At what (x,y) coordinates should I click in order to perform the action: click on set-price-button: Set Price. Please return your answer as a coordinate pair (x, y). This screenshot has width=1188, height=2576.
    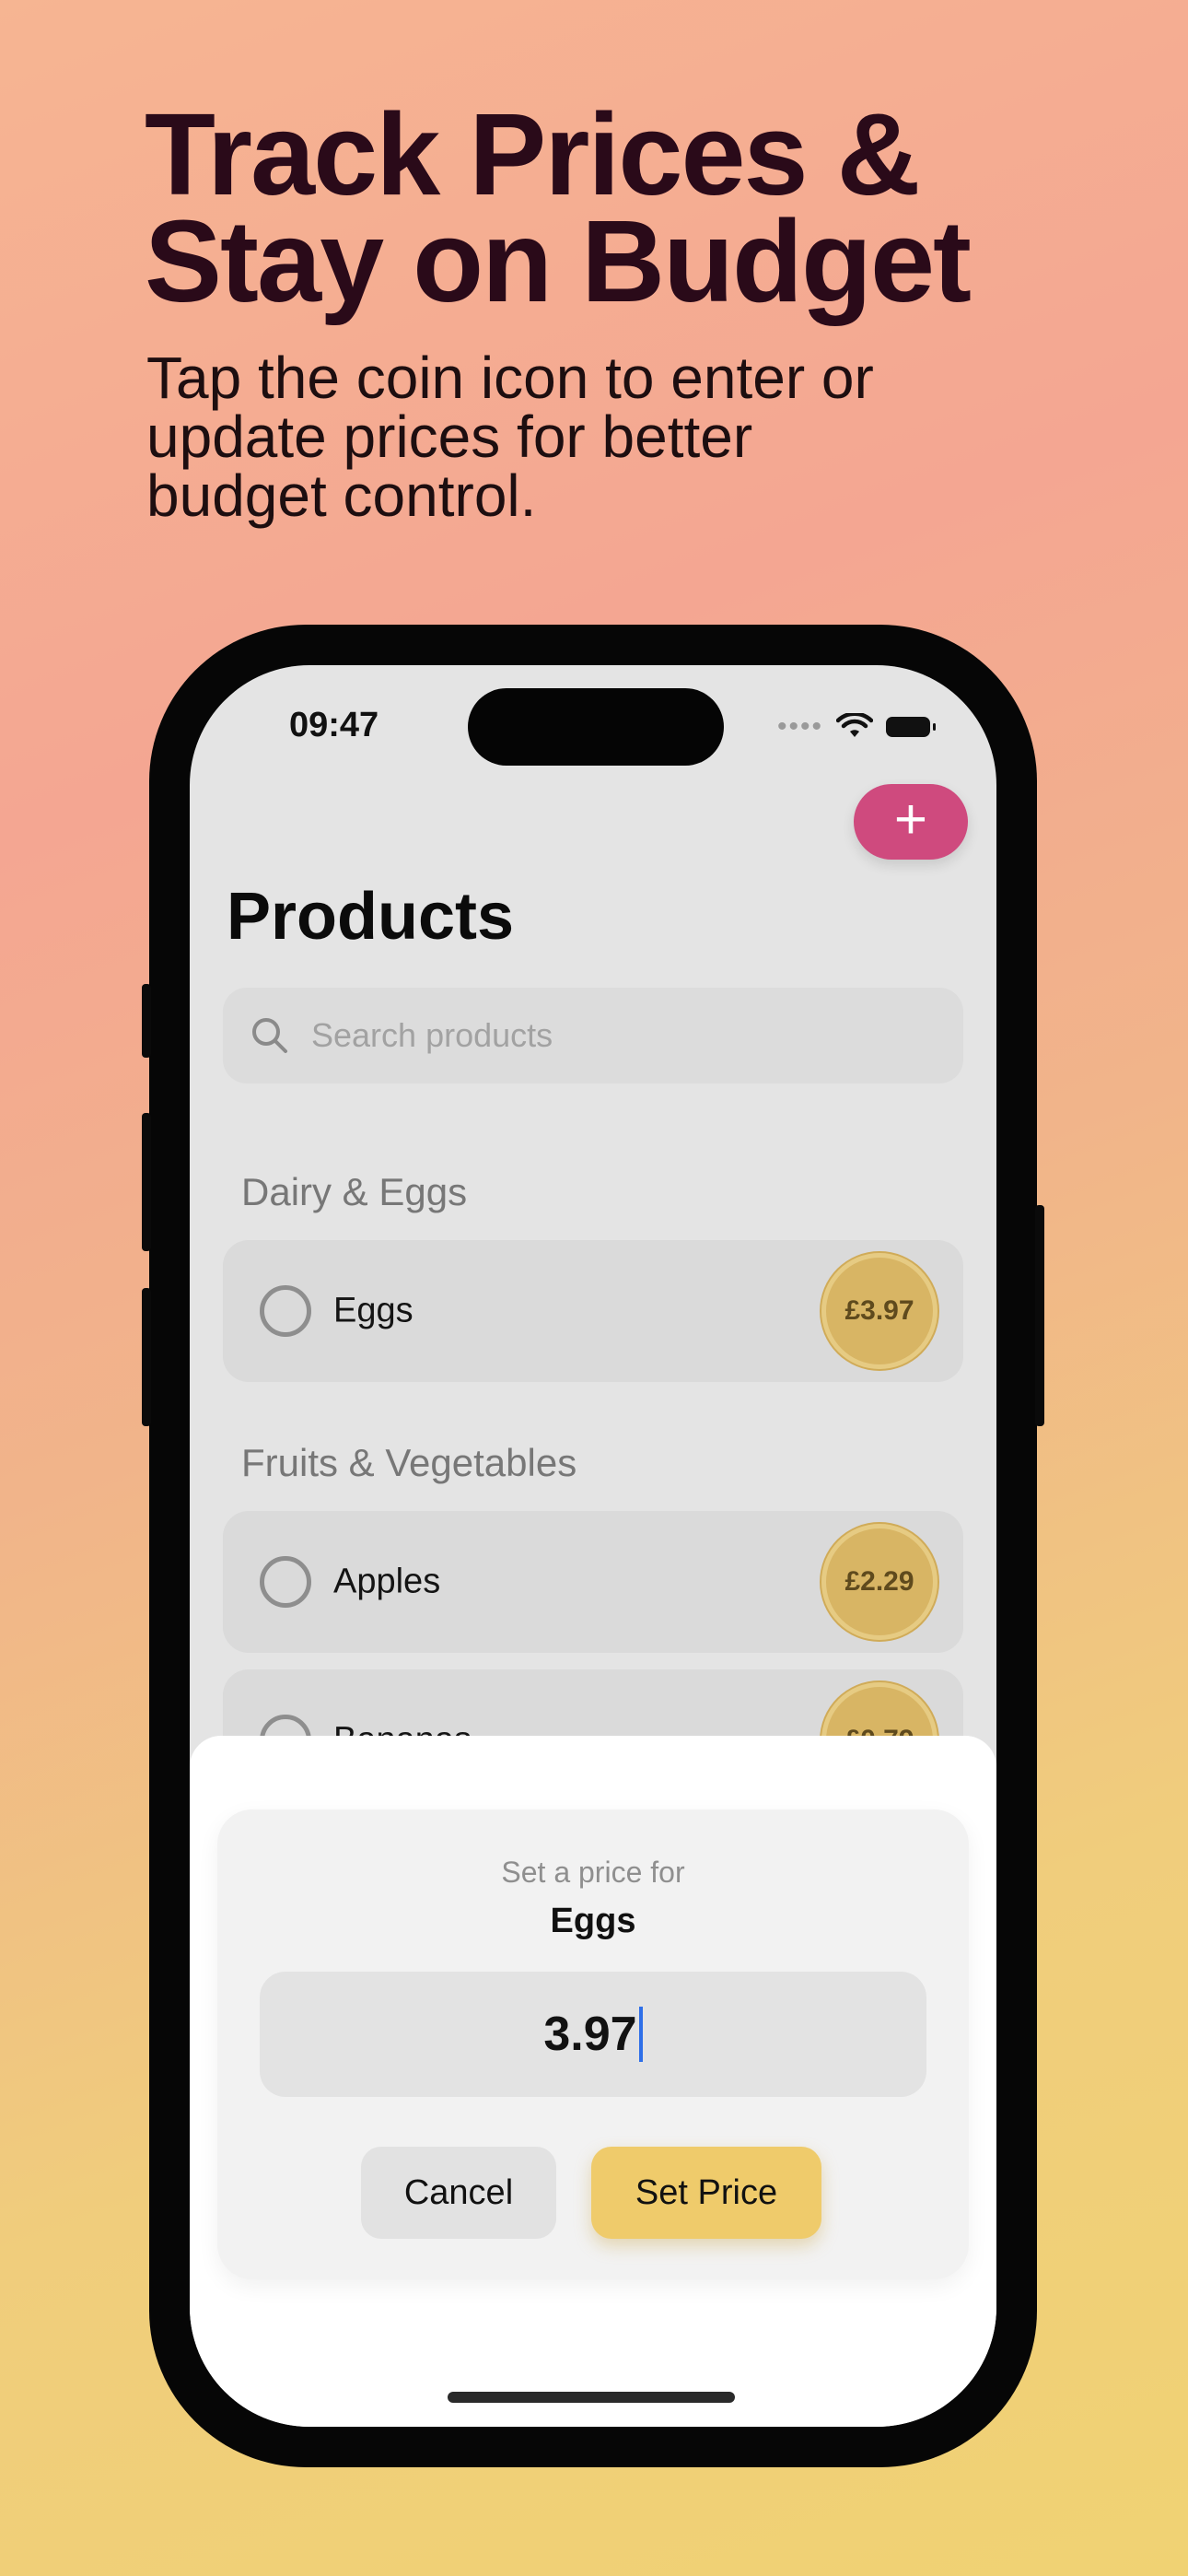
    Looking at the image, I should click on (706, 2193).